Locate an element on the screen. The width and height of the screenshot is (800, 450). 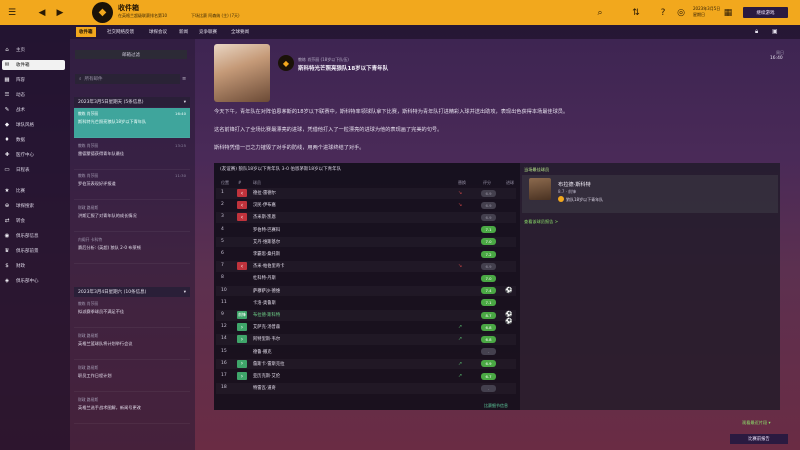
sidebar-item: ★ 比赛 is located at coordinates (33, 191).